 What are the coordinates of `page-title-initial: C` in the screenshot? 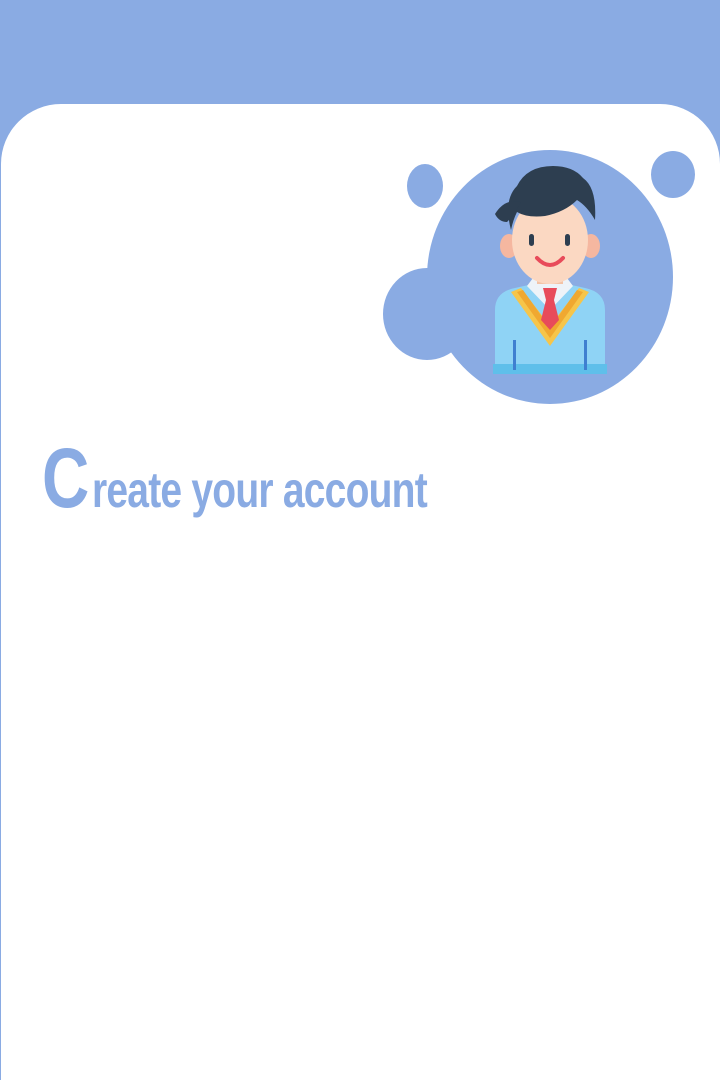 It's located at (65, 478).